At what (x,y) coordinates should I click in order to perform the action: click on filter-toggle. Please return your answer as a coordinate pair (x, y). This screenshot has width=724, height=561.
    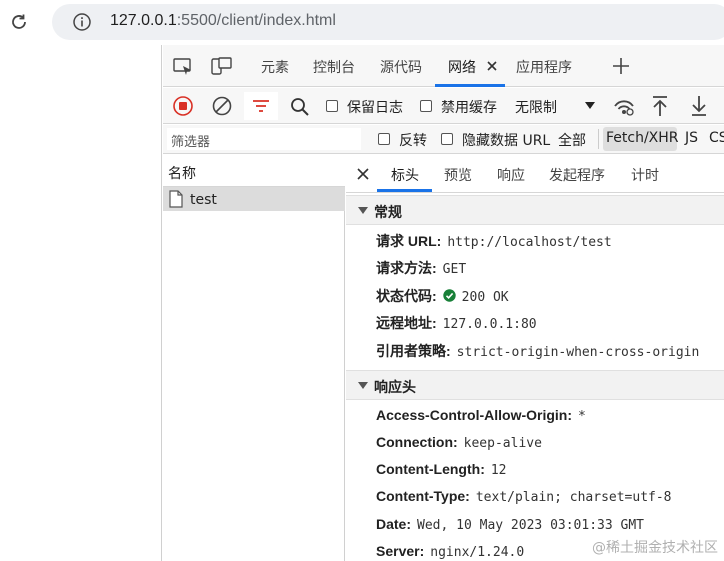
    Looking at the image, I should click on (261, 106).